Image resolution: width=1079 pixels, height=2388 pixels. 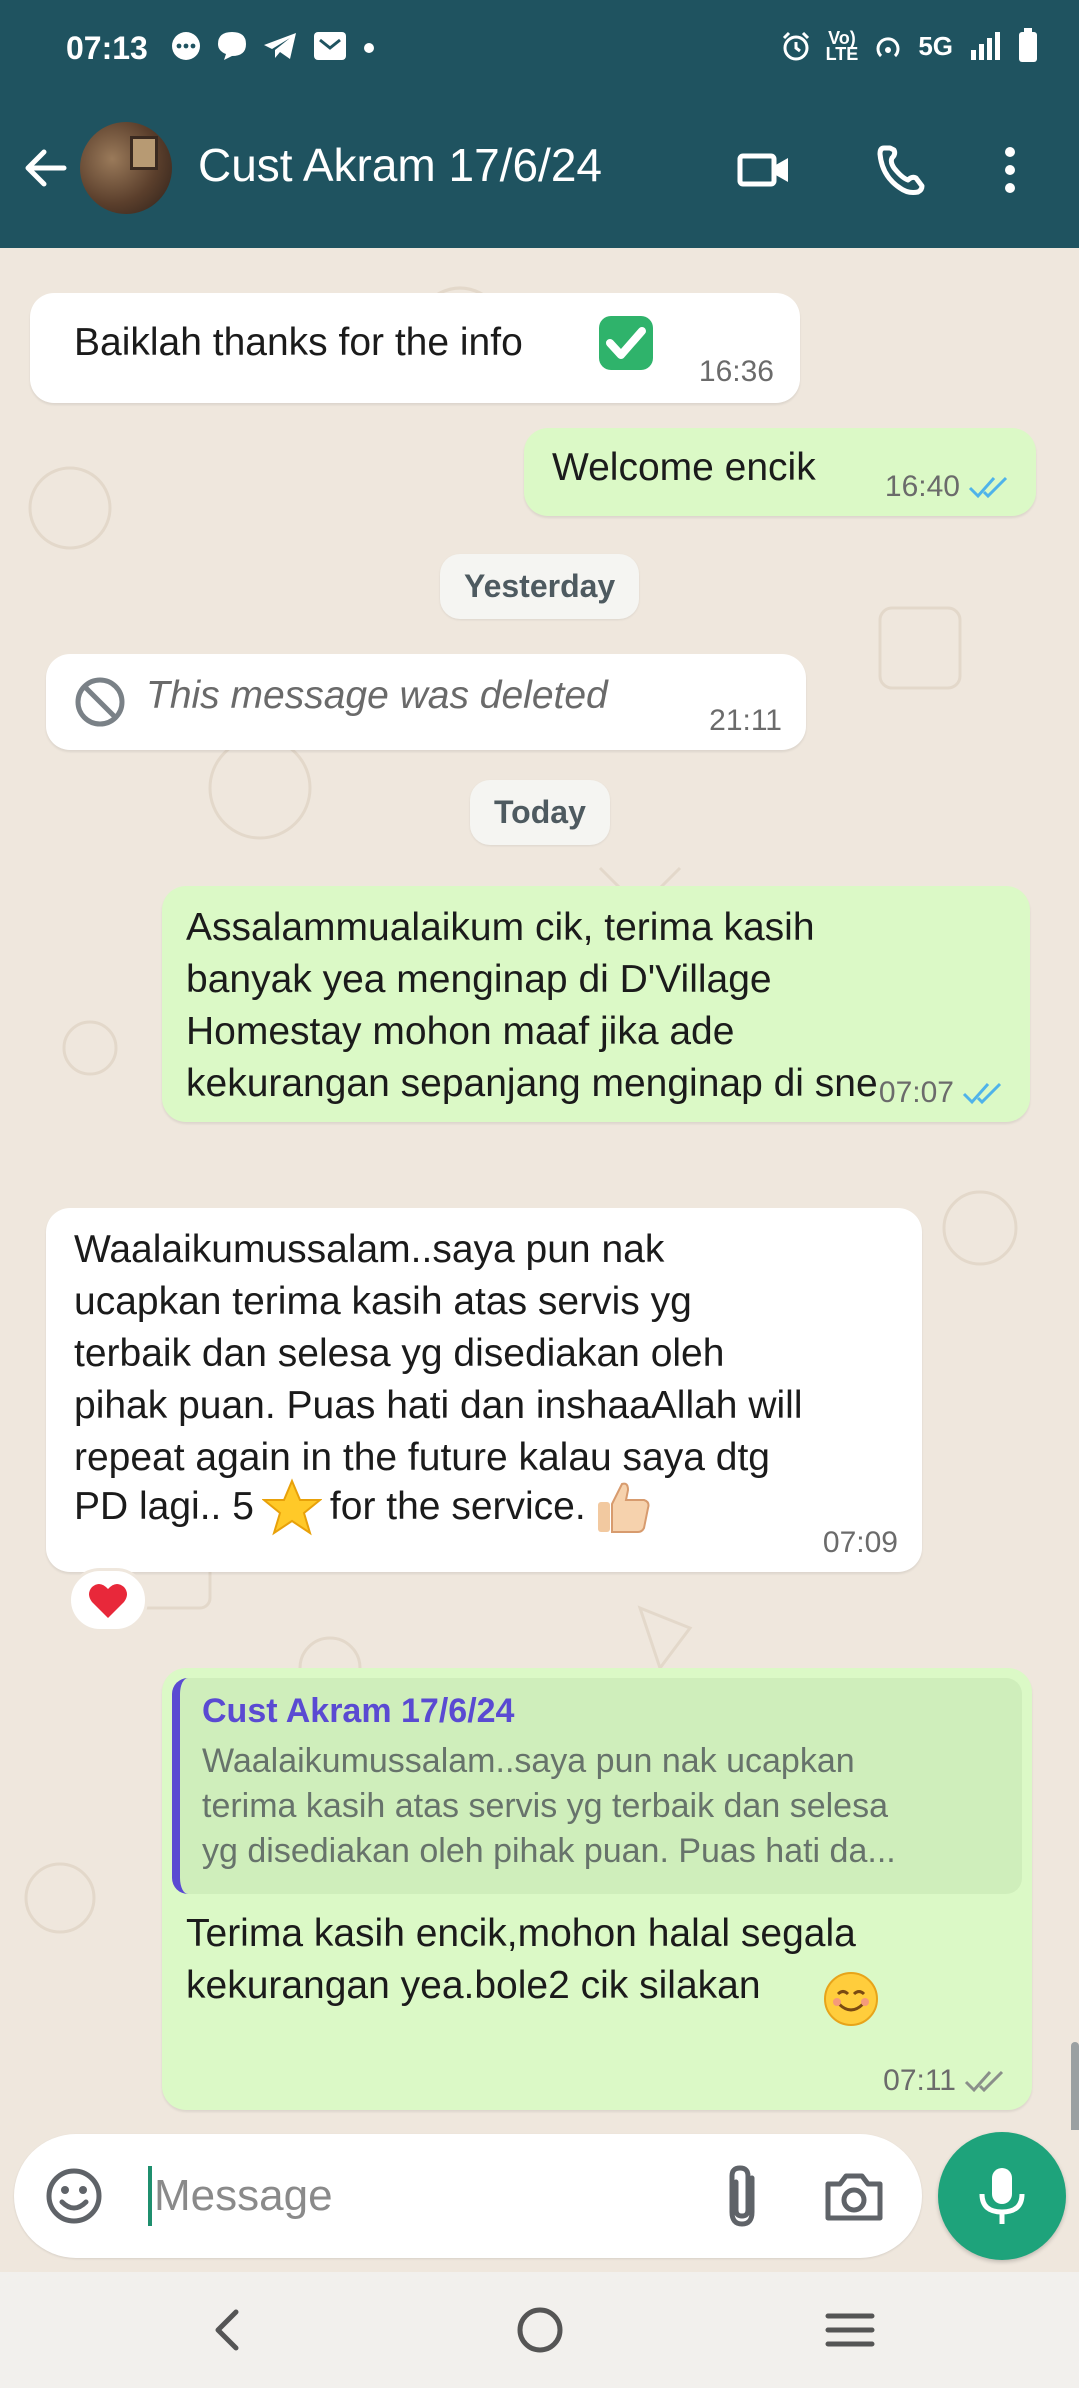 I want to click on app-bar: Cust Akram 17/6/24, so click(x=539, y=170).